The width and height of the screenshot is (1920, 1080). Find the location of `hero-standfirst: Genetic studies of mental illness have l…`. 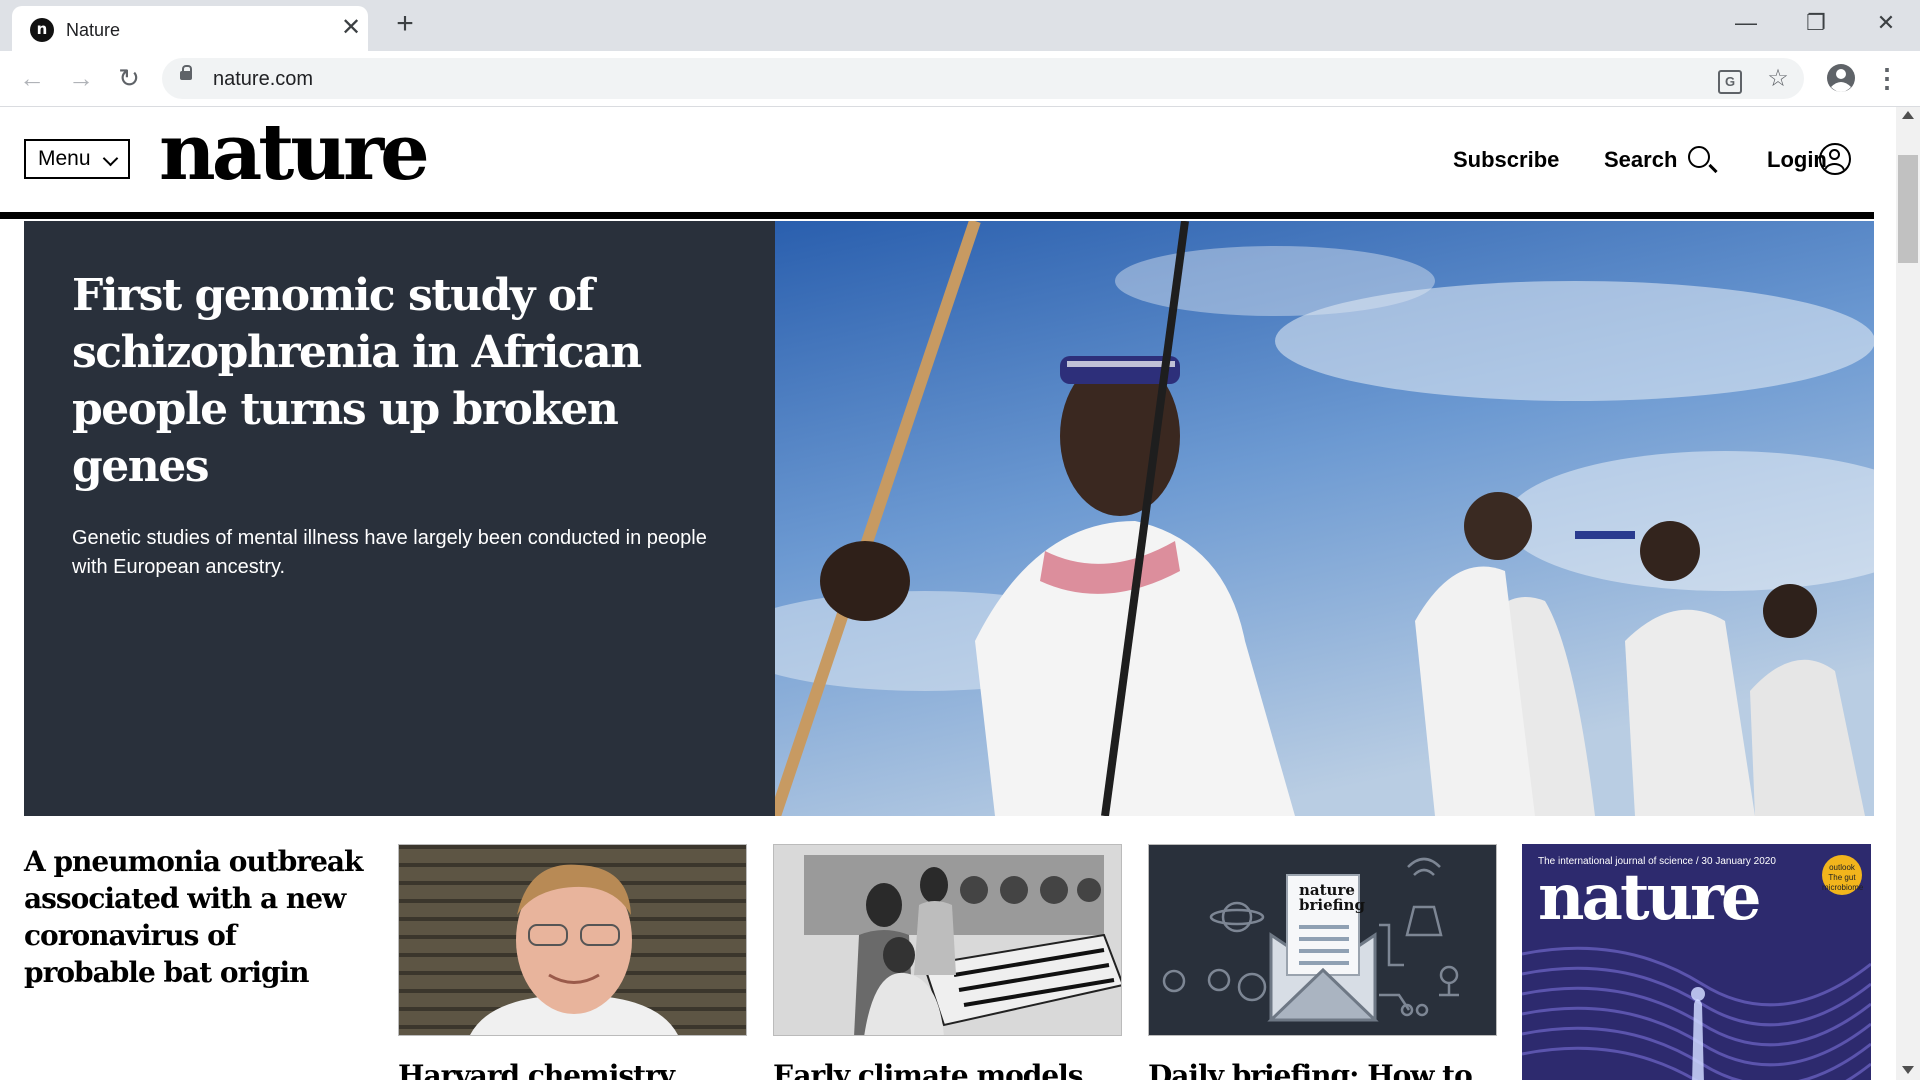

hero-standfirst: Genetic studies of mental illness have l… is located at coordinates (389, 552).